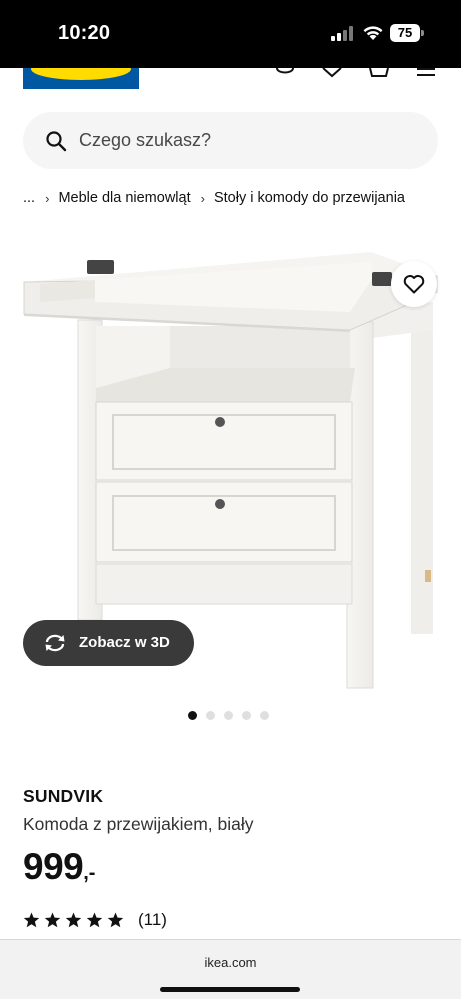  What do you see at coordinates (379, 73) in the screenshot?
I see `cart-icon` at bounding box center [379, 73].